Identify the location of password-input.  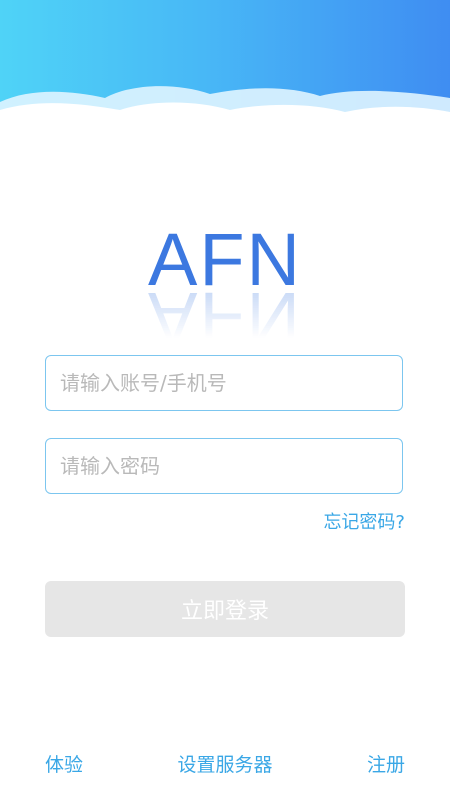
(224, 466).